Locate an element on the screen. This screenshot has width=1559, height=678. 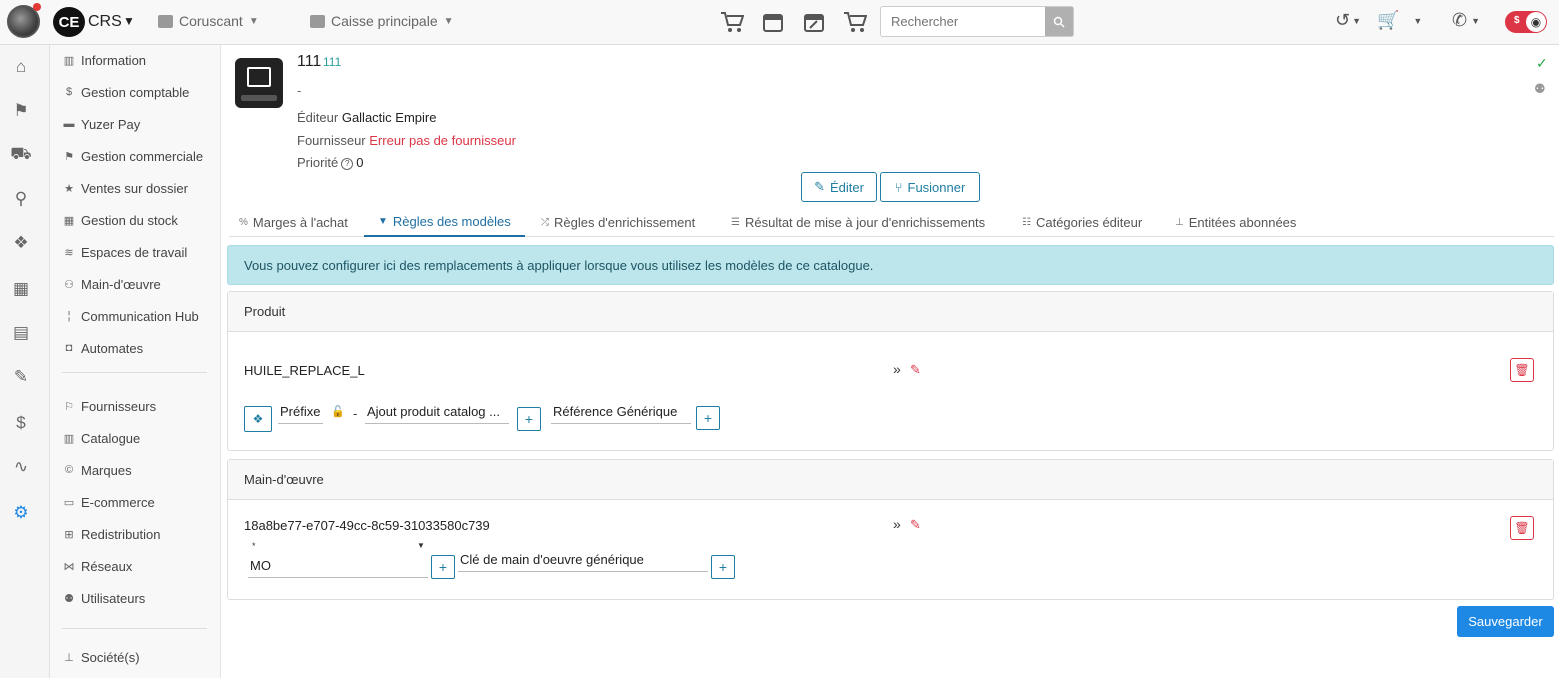
wrench-icon: ✎ is located at coordinates (21, 377).